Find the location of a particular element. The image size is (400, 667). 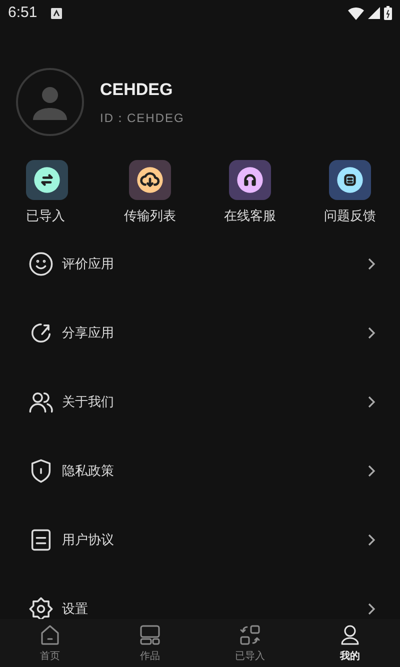

smiley-icon is located at coordinates (41, 264).